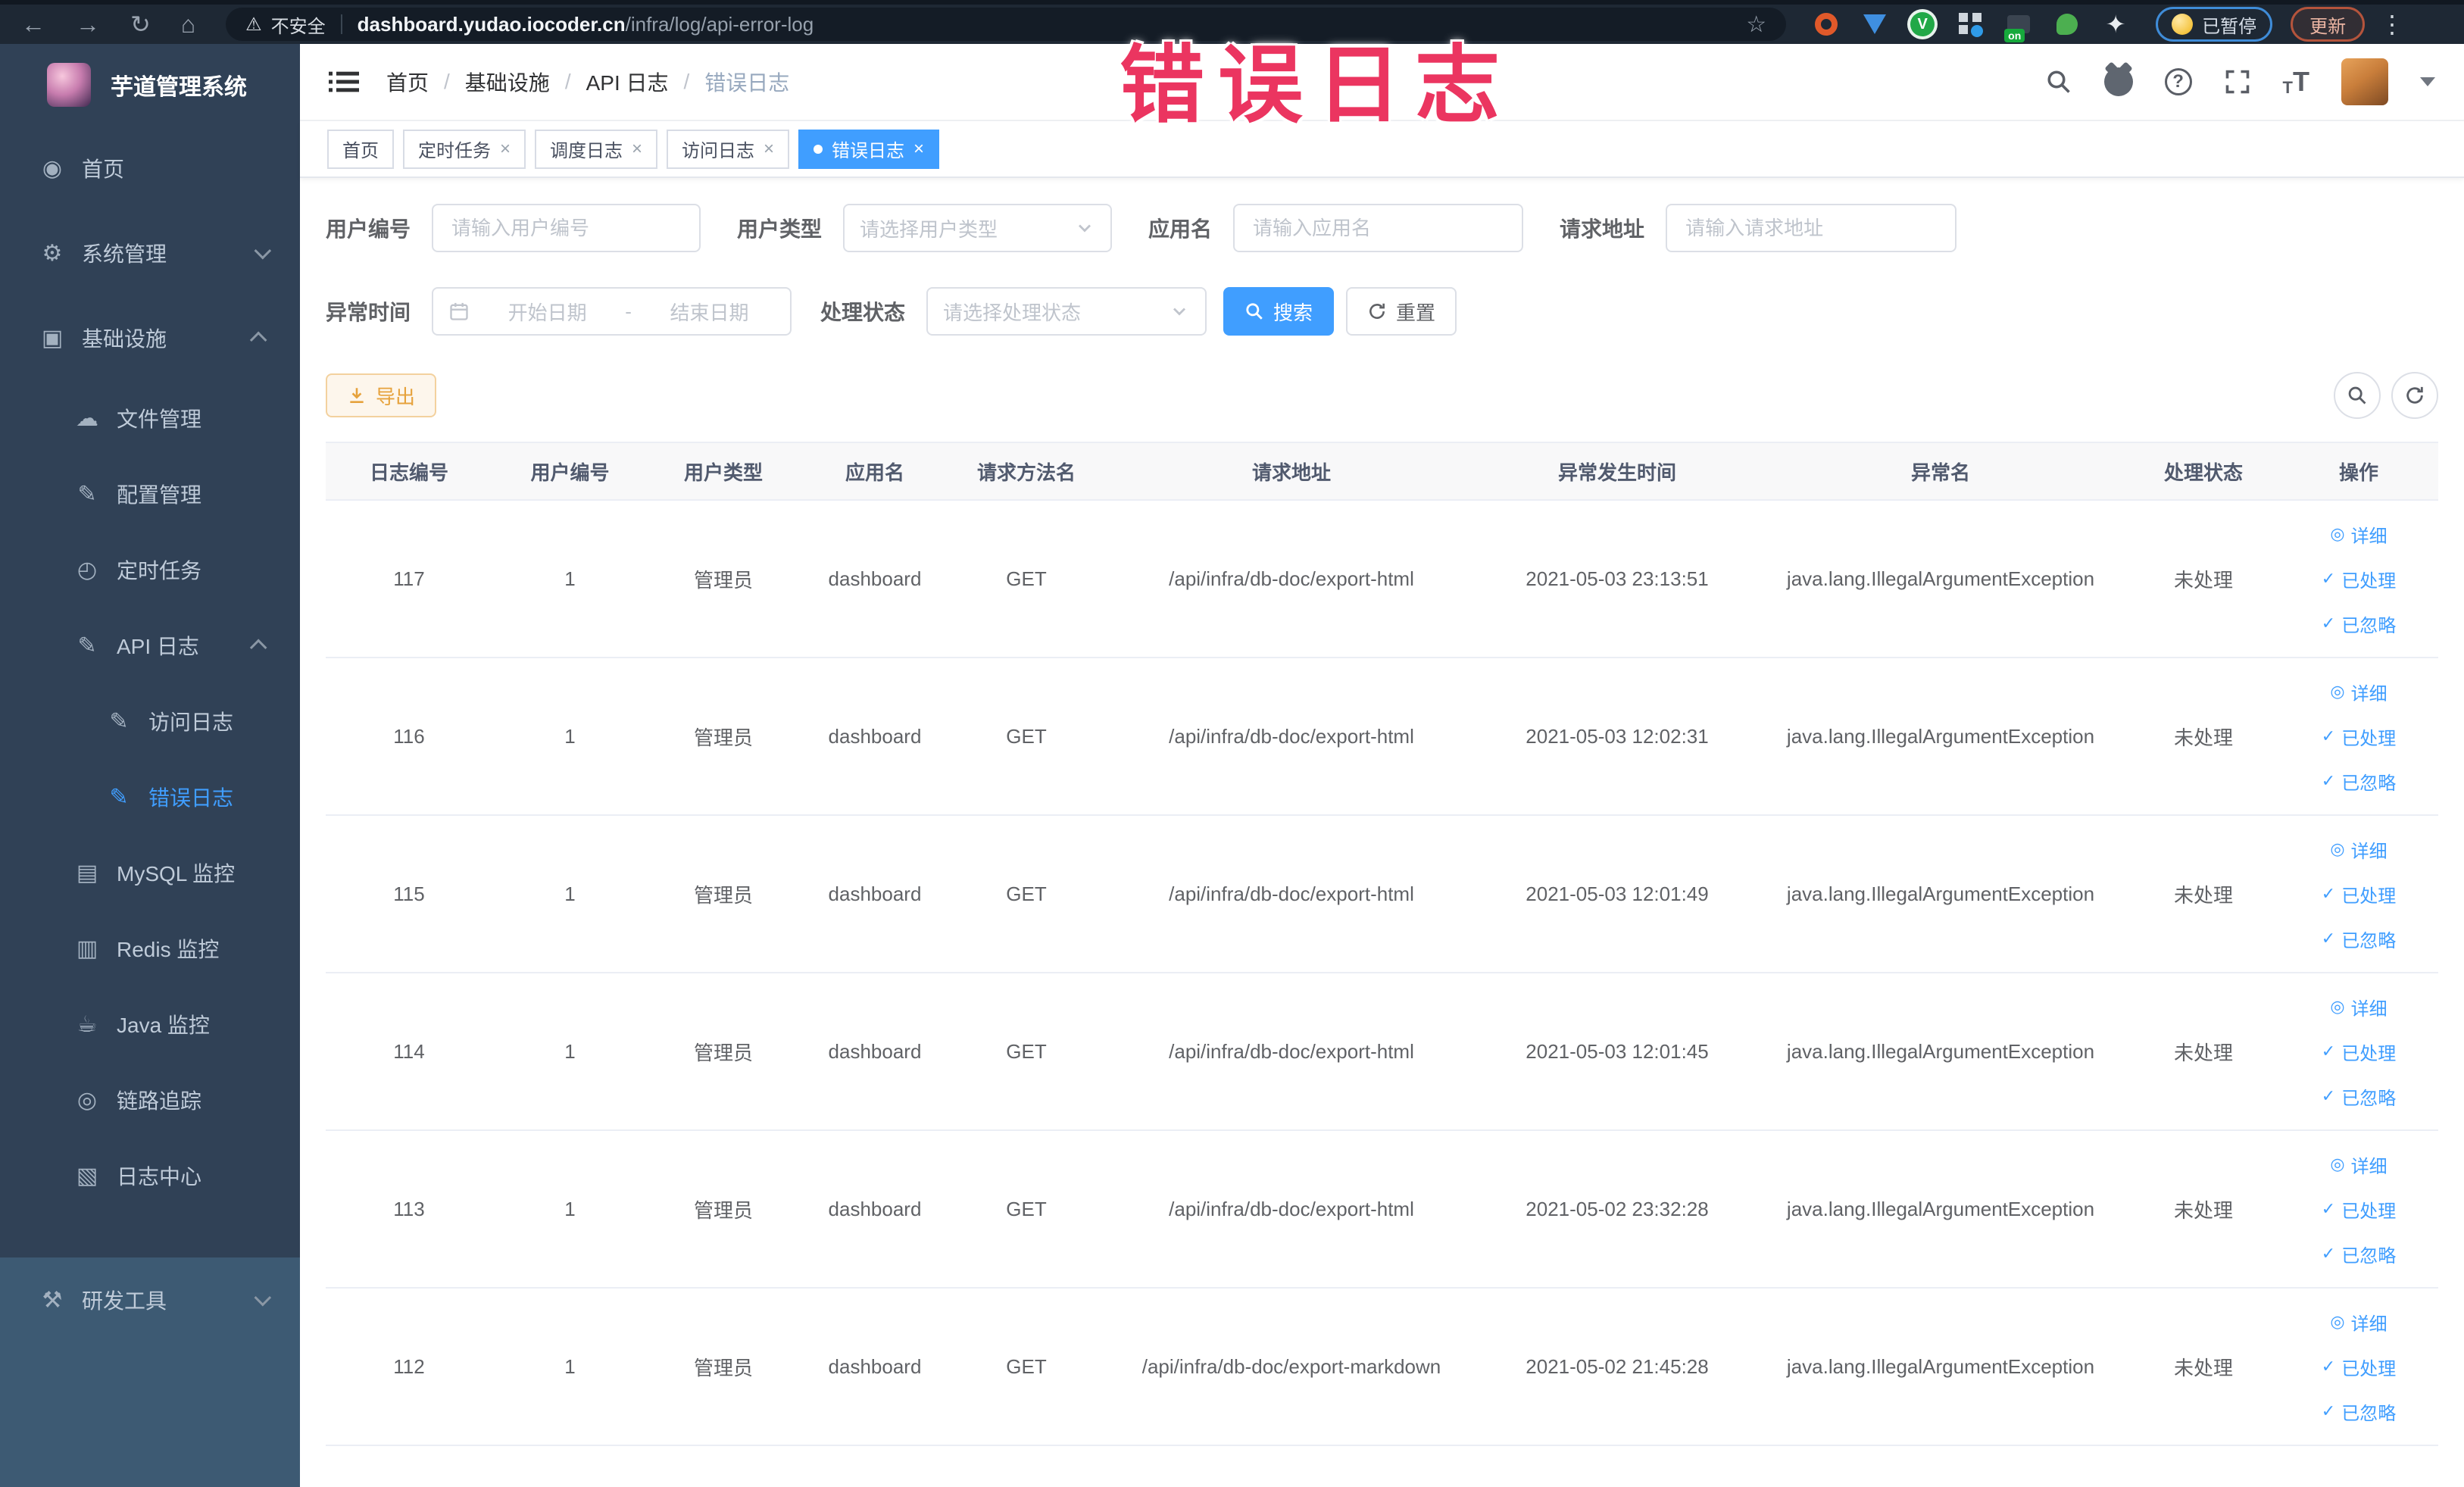 The height and width of the screenshot is (1487, 2464). Describe the element at coordinates (150, 168) in the screenshot. I see `sidebar-item-home: ◉ 首页` at that location.